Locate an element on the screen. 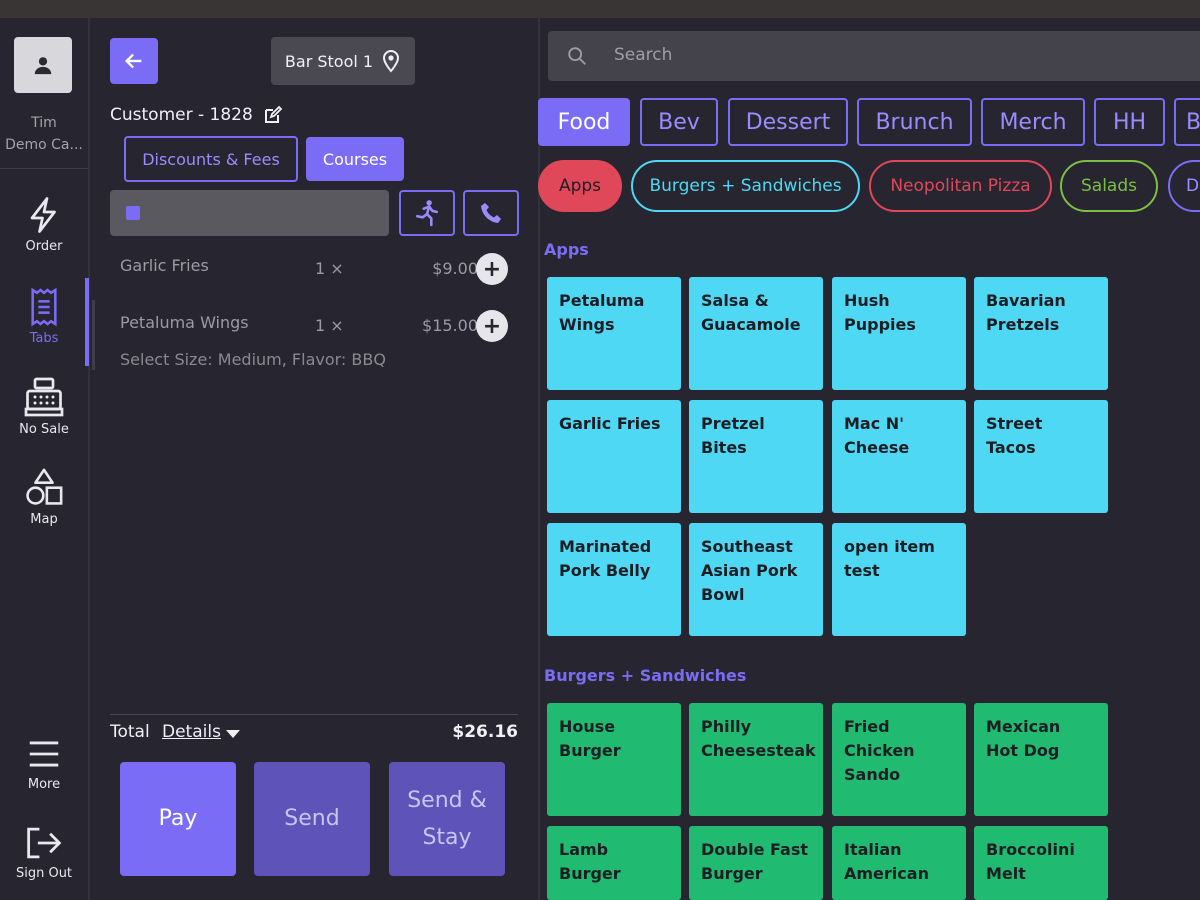 The height and width of the screenshot is (900, 1200). menu-item-tile: Broccolini Melt is located at coordinates (1041, 863).